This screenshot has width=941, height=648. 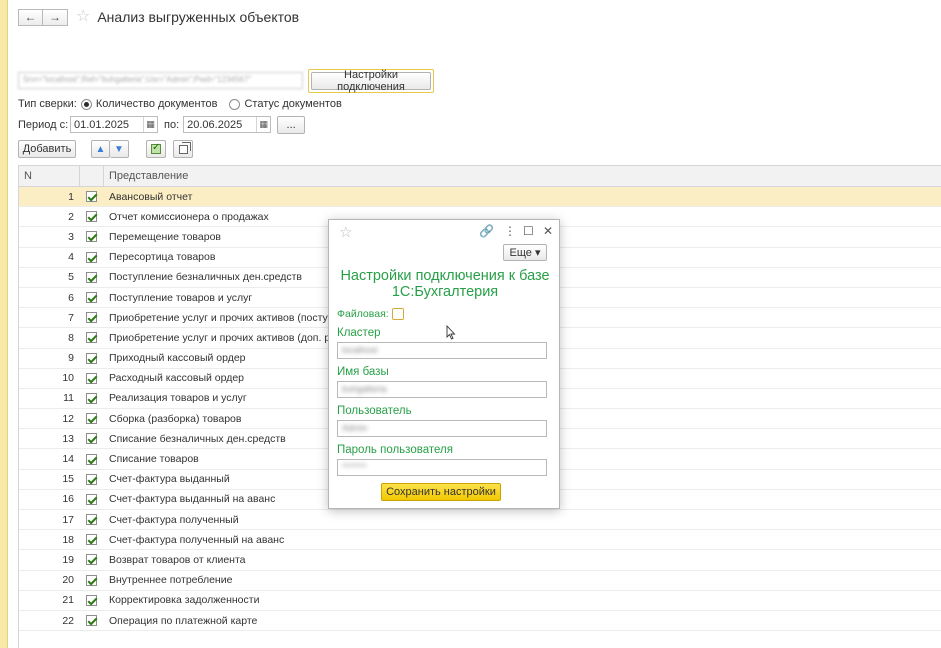 What do you see at coordinates (55, 17) in the screenshot?
I see `forward-button: →` at bounding box center [55, 17].